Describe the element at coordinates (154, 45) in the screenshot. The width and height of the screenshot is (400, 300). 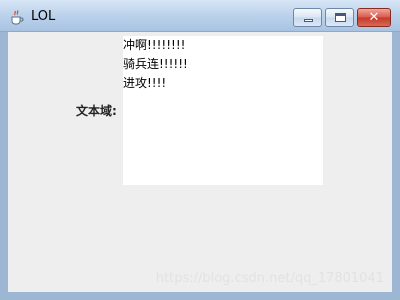
I see `textarea-line: 冲啊!!!!!!!!` at that location.